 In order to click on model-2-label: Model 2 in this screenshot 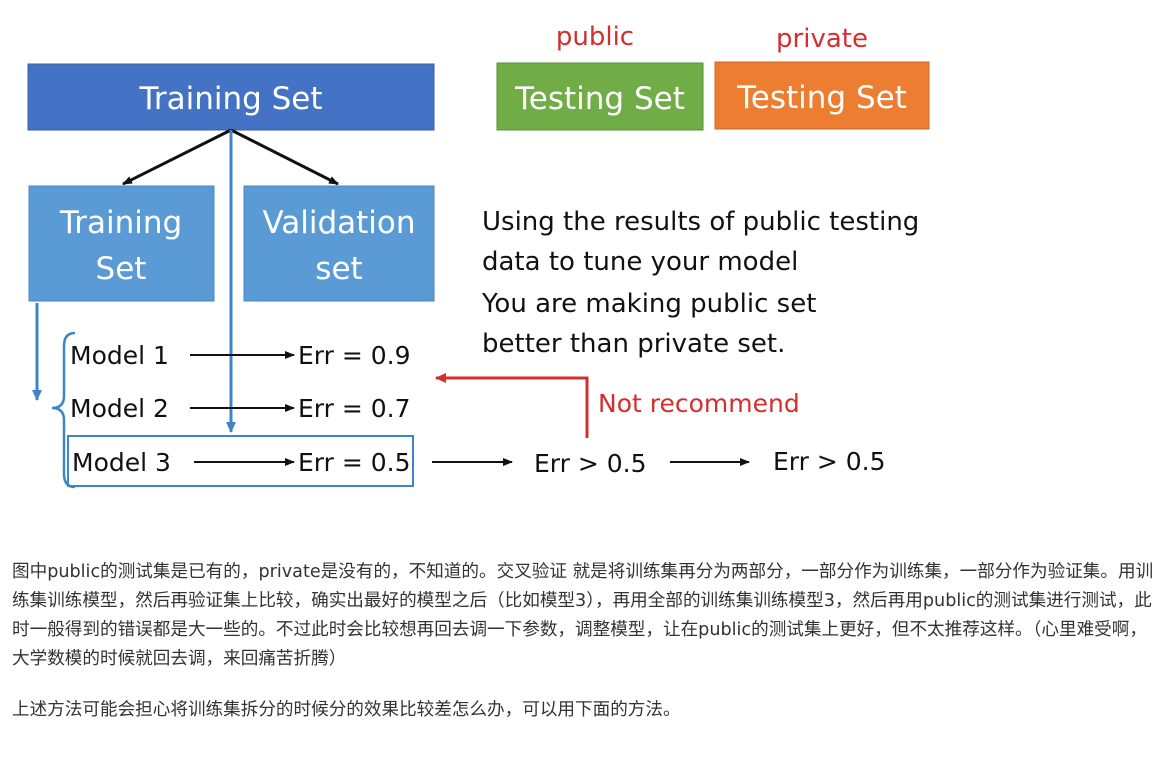, I will do `click(119, 408)`.